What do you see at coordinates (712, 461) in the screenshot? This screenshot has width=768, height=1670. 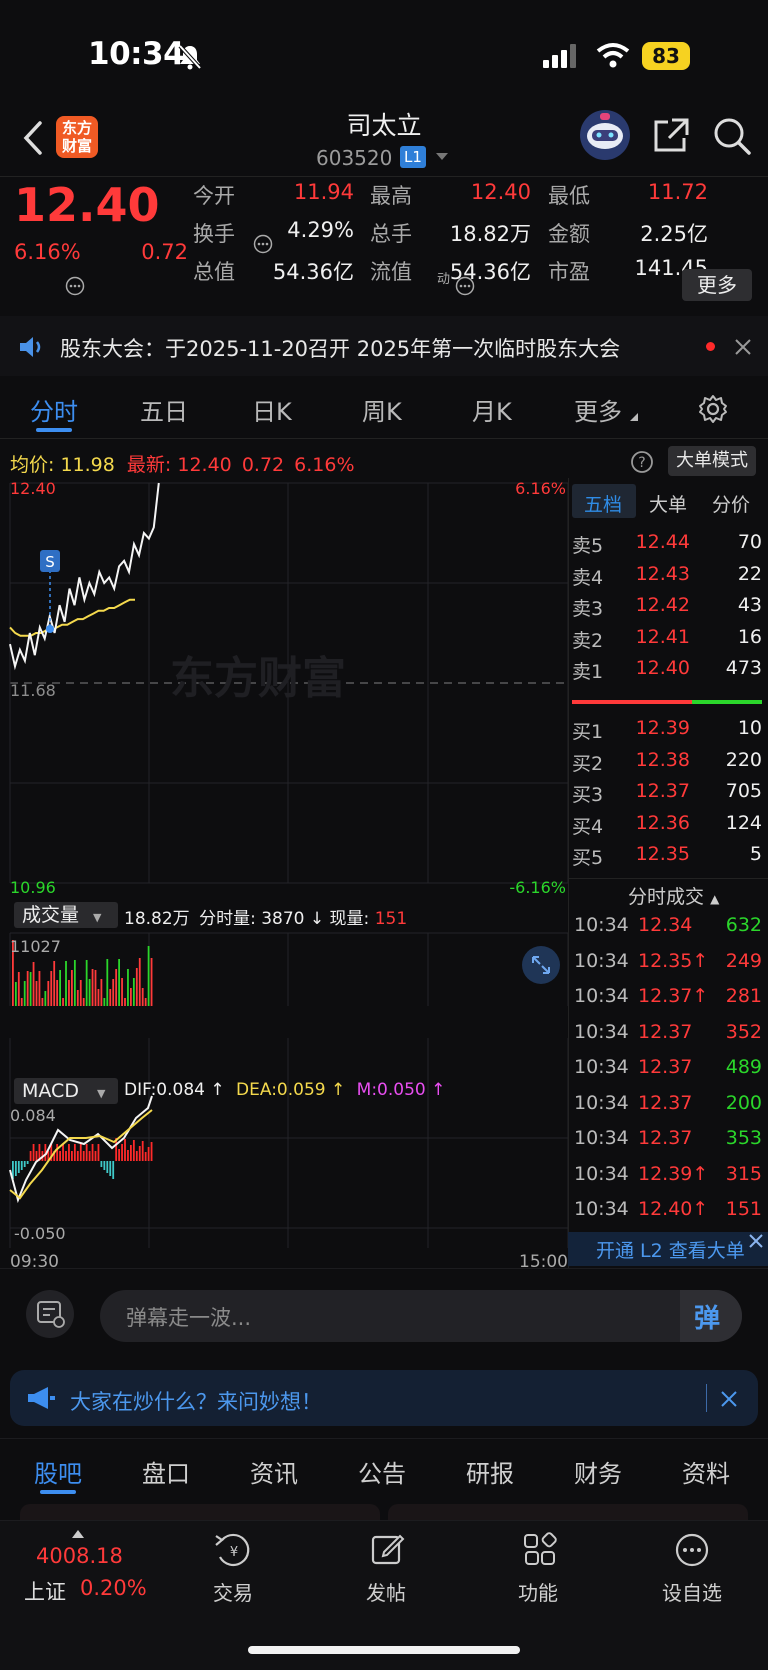 I see `big-order-mode-button: 大单模式` at bounding box center [712, 461].